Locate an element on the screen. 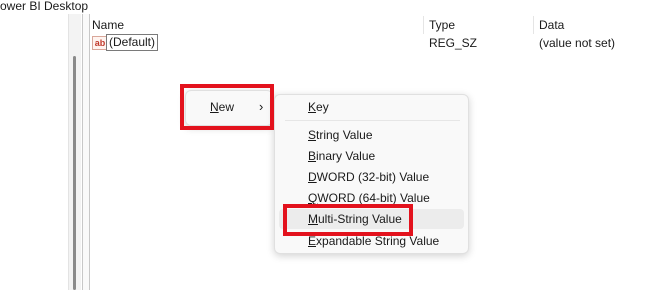 Image resolution: width=670 pixels, height=290 pixels. column-header-data: Data is located at coordinates (551, 25).